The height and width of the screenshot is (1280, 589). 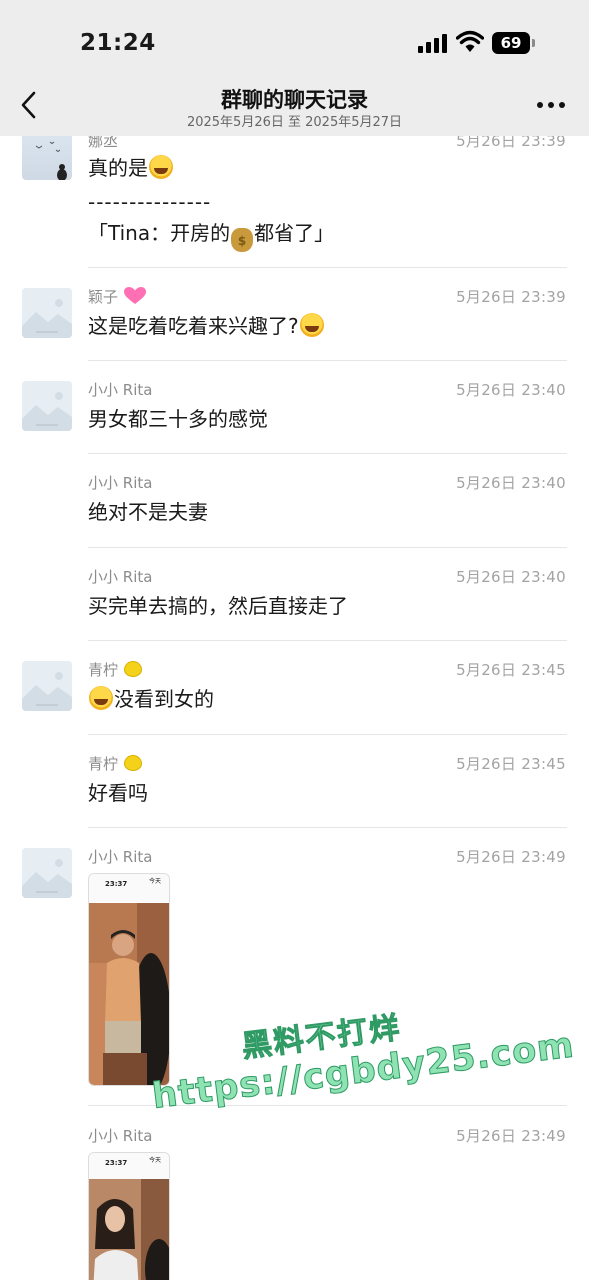 I want to click on sender-name: 颖子, so click(x=117, y=296).